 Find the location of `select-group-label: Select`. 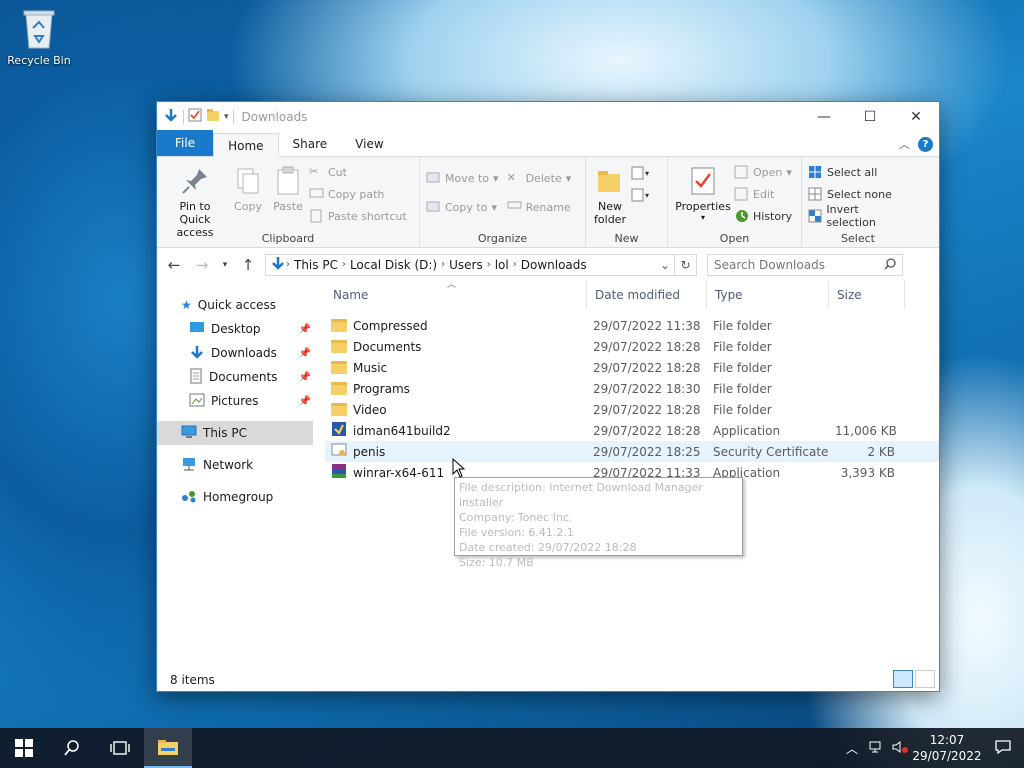

select-group-label: Select is located at coordinates (858, 238).